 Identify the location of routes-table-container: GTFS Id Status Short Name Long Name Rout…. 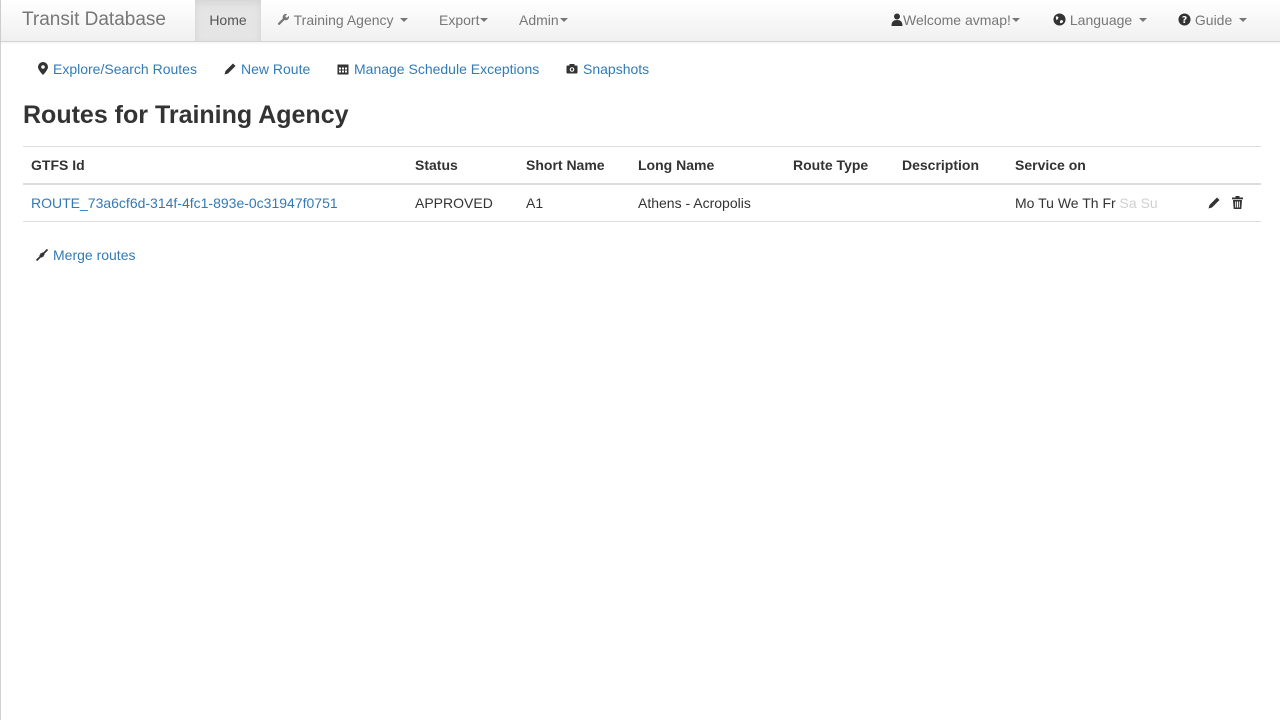
(642, 184).